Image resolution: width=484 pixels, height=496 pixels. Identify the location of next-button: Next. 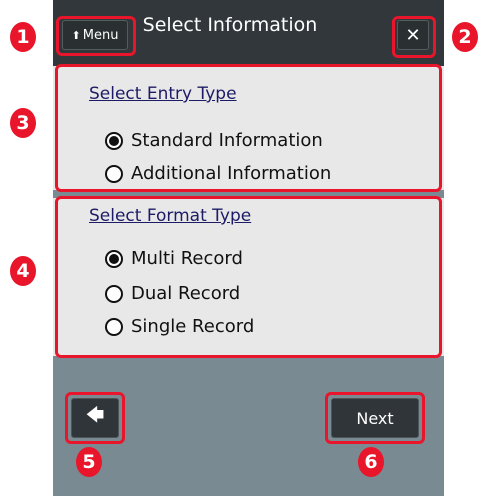
(375, 418).